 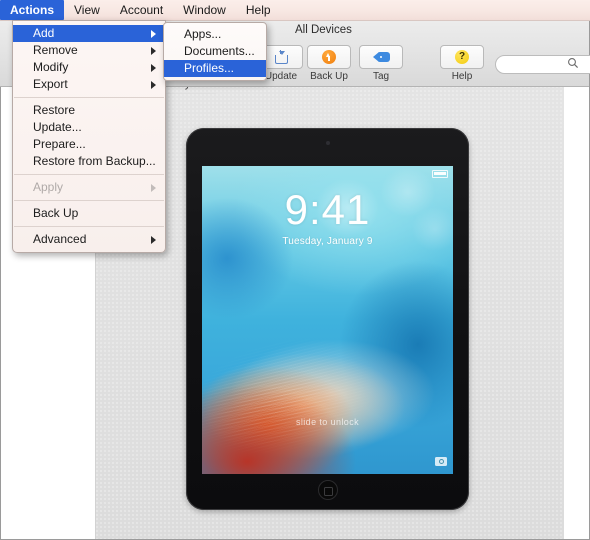 I want to click on menu-item-advanced-label: Advanced, so click(x=60, y=239).